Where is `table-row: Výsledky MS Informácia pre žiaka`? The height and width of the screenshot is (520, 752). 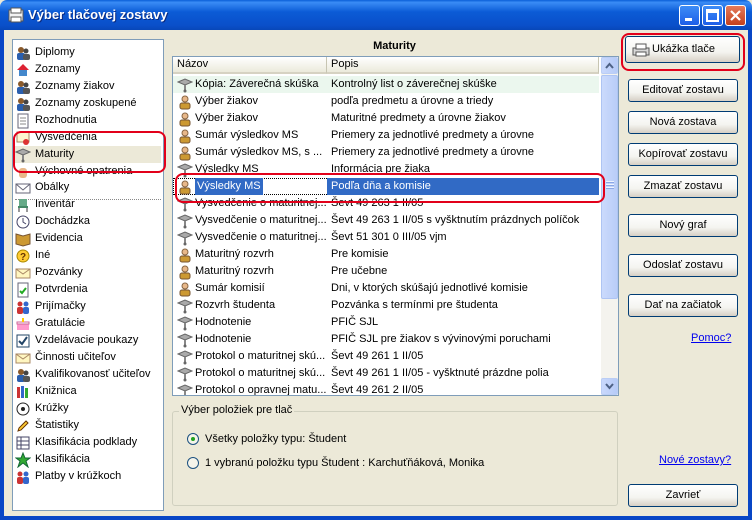
table-row: Výsledky MS Informácia pre žiaka is located at coordinates (386, 169).